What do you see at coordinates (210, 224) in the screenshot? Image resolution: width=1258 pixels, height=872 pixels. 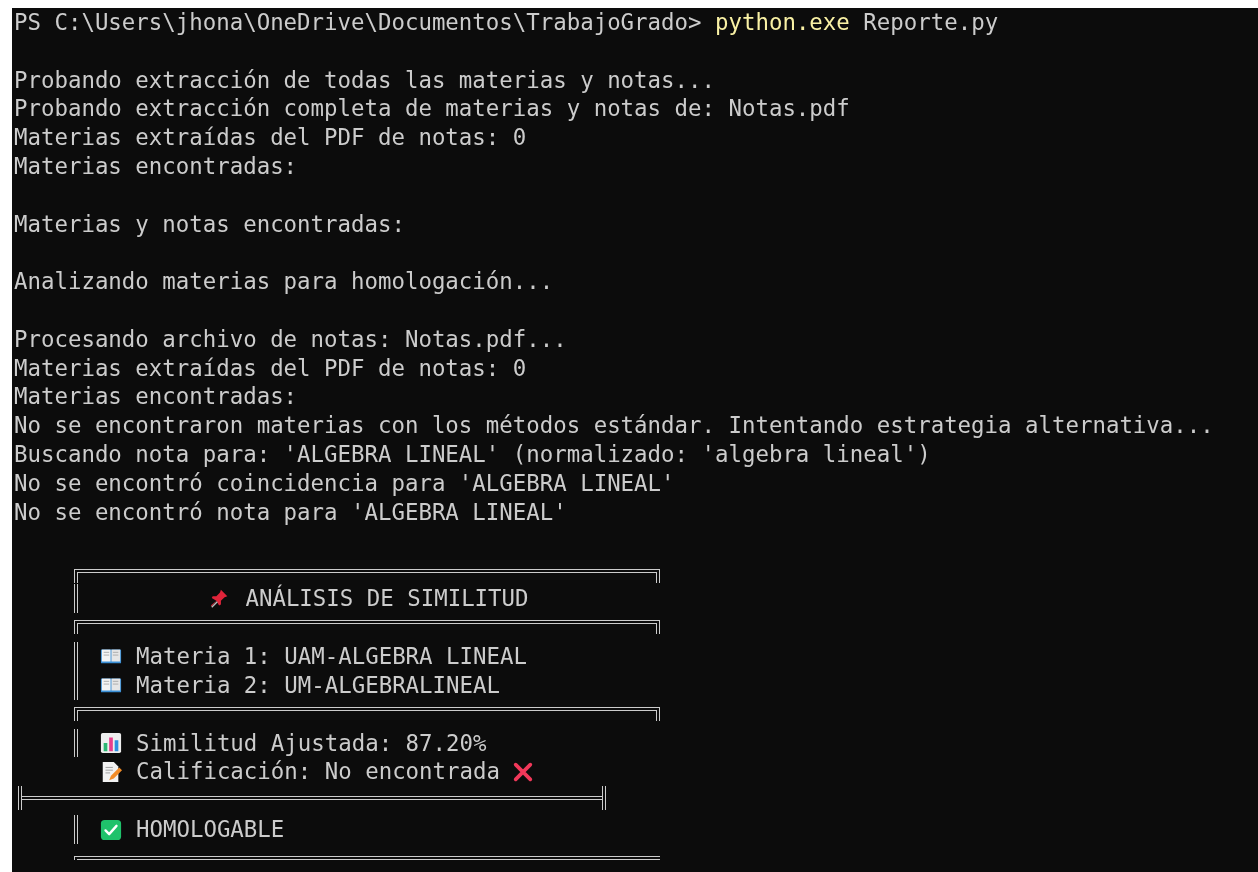 I see `output-line: Materias y notas encontradas:` at bounding box center [210, 224].